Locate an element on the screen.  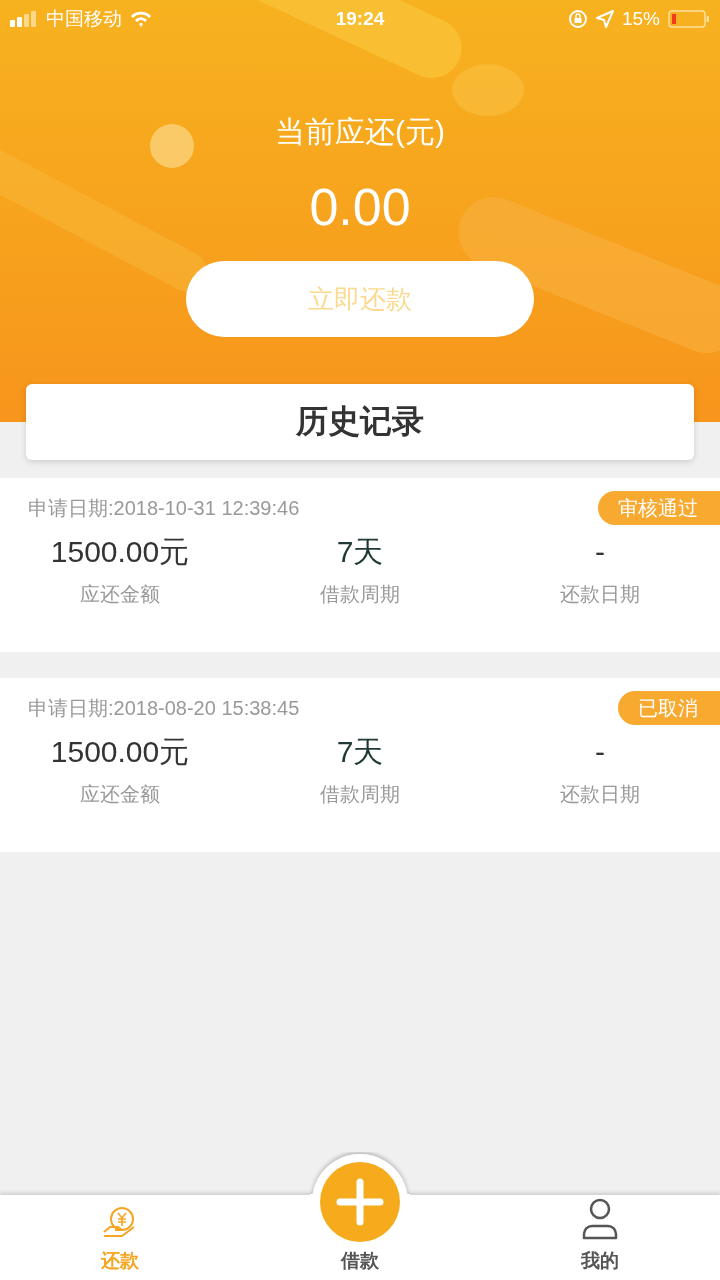
clock-time: 19:24 is located at coordinates (360, 19).